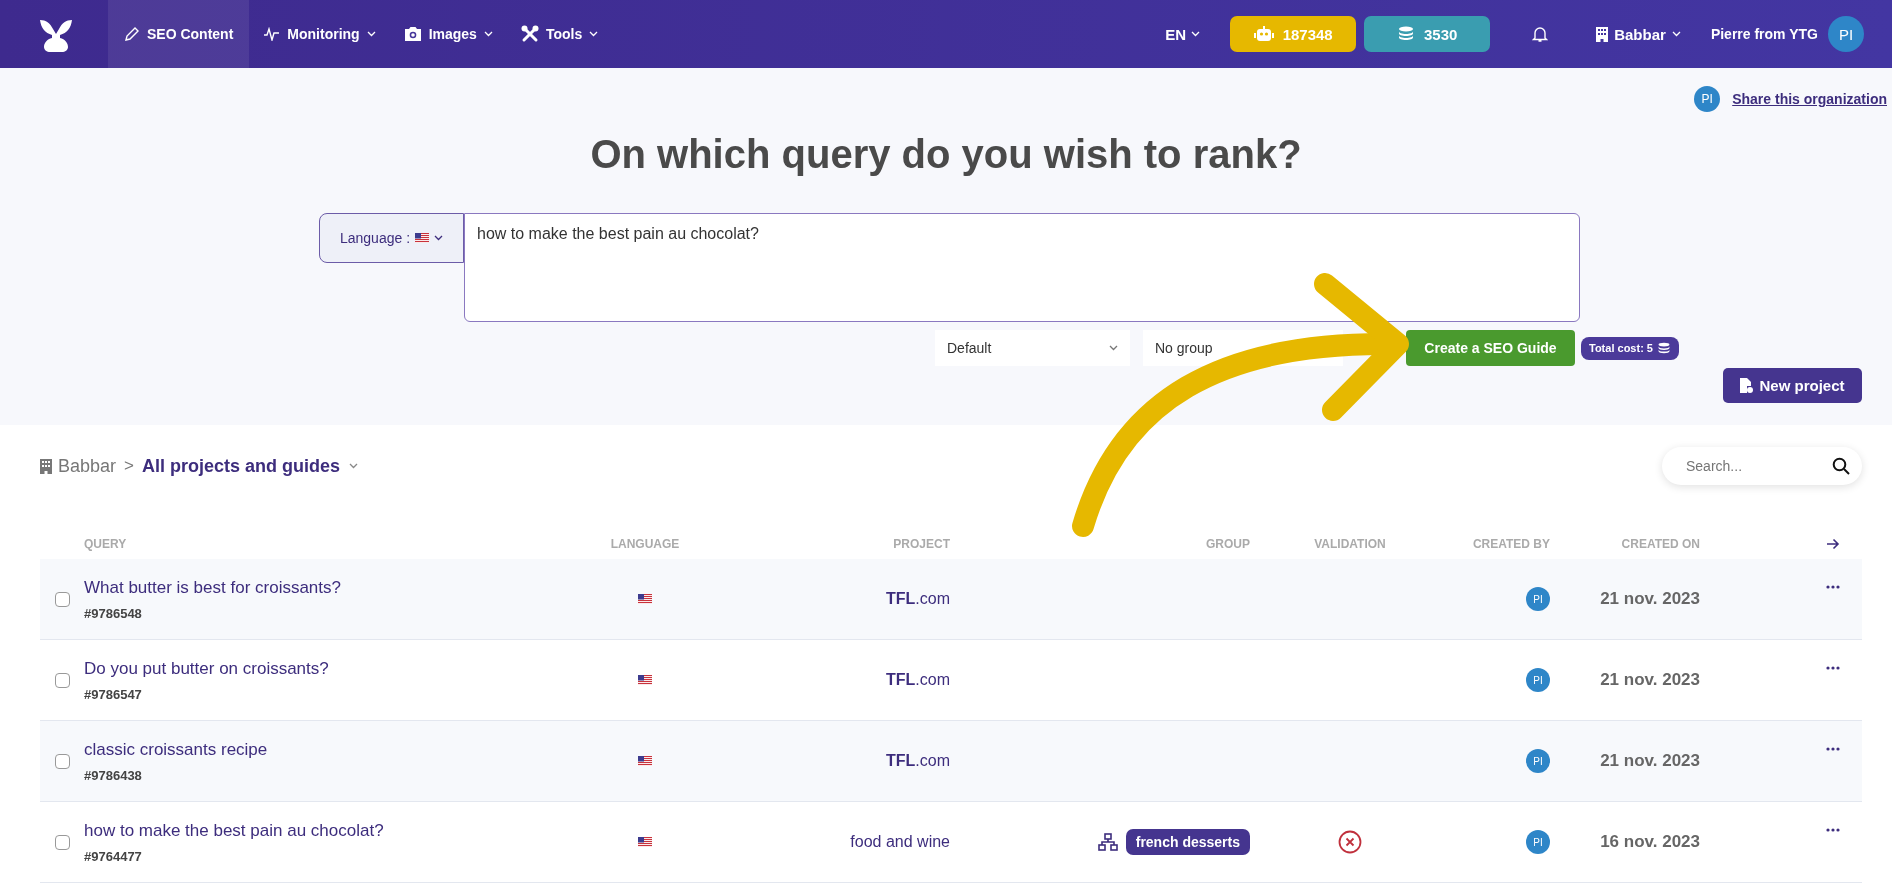  Describe the element at coordinates (1747, 385) in the screenshot. I see `file-icon` at that location.